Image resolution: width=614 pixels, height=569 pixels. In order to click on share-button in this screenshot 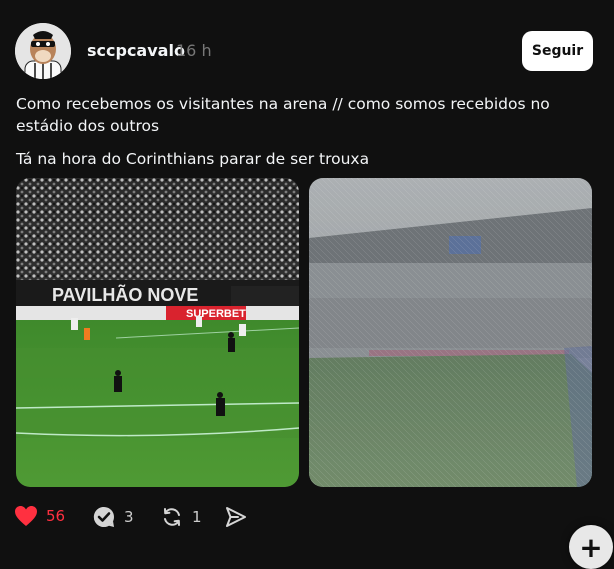, I will do `click(236, 517)`.